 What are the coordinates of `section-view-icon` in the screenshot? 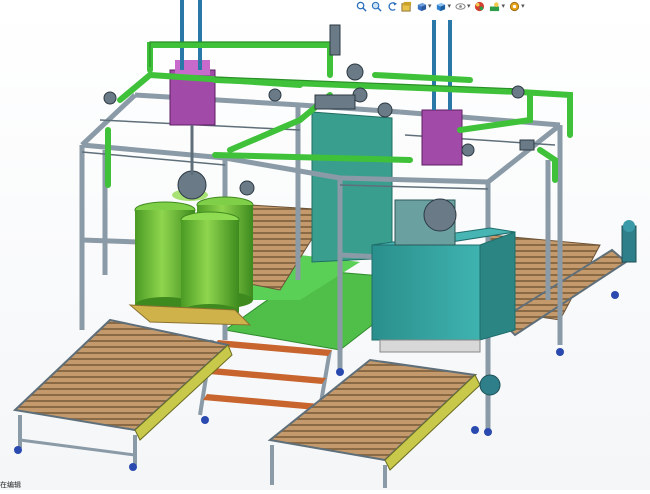 It's located at (406, 6).